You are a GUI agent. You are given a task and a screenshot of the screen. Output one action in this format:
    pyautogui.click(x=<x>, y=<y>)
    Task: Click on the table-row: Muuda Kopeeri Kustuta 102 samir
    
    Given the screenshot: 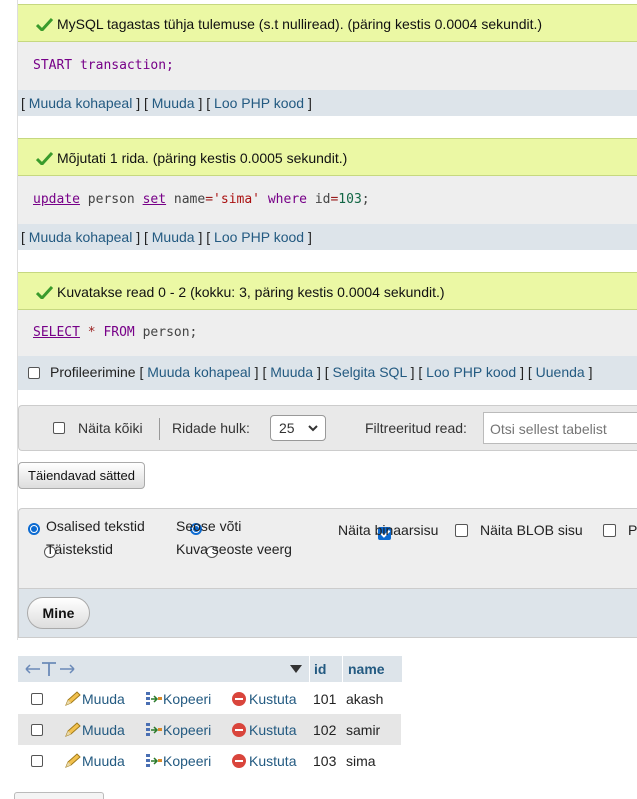 What is the action you would take?
    pyautogui.click(x=209, y=729)
    